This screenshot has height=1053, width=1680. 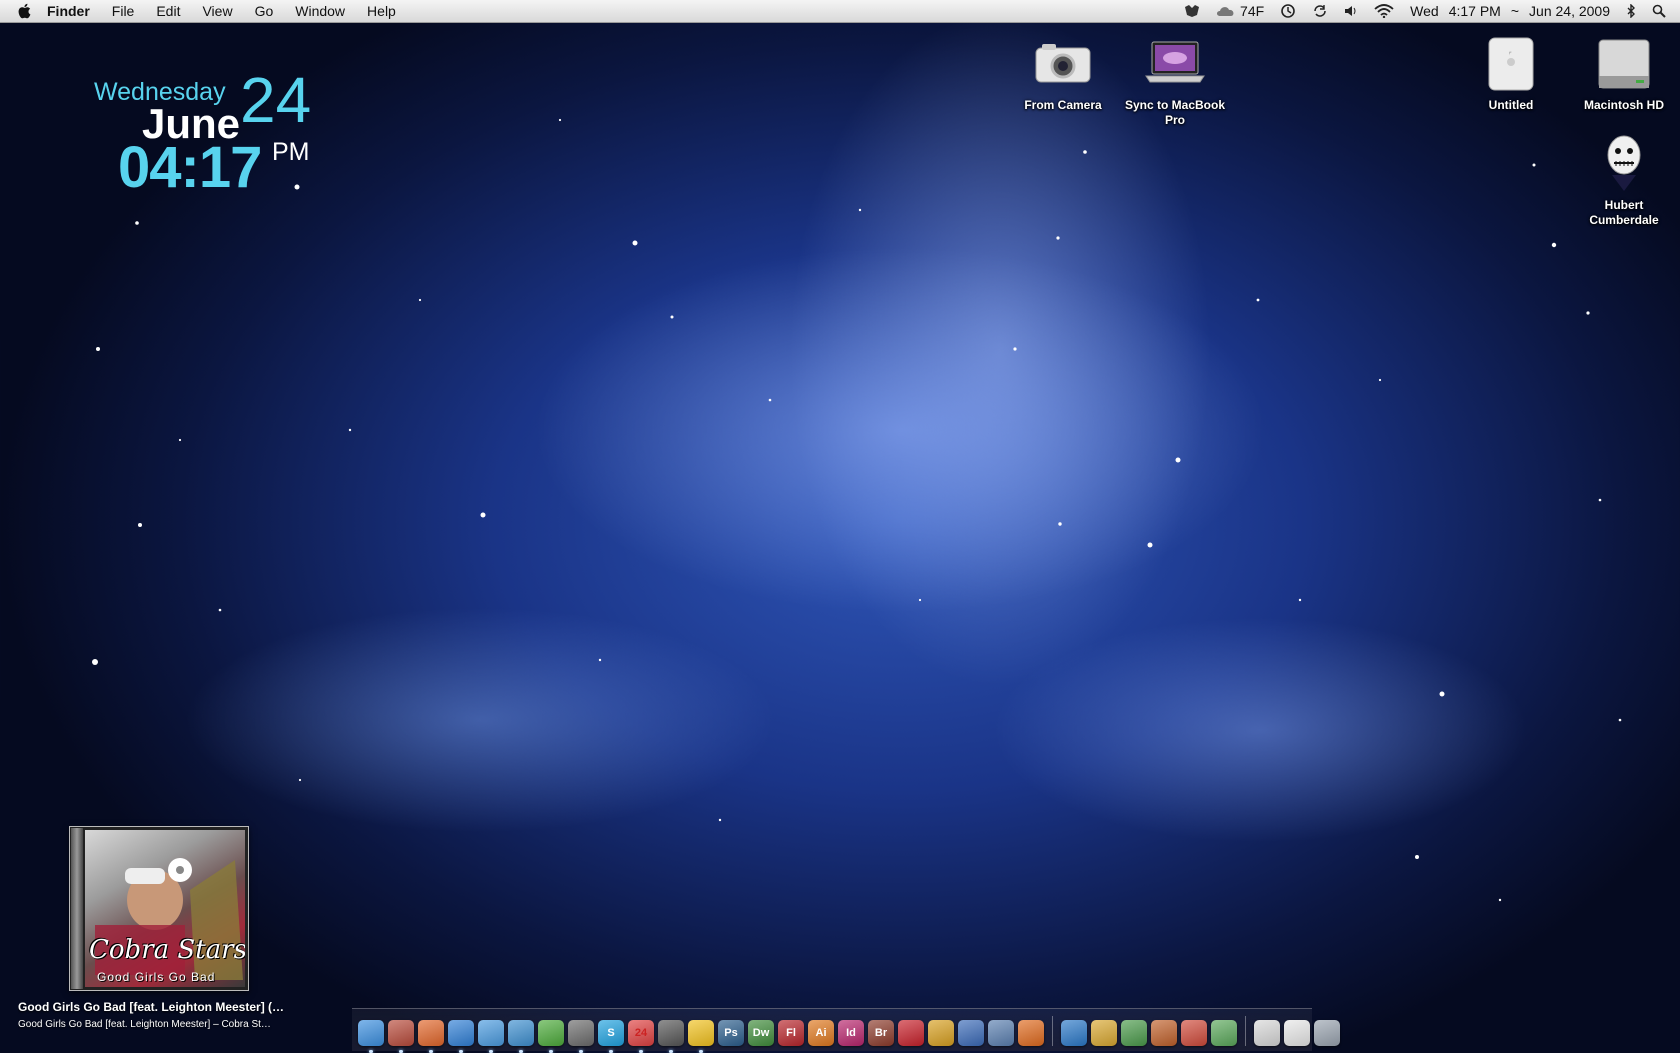 I want to click on dock-dreamweaver-icon: Dw, so click(x=761, y=1033).